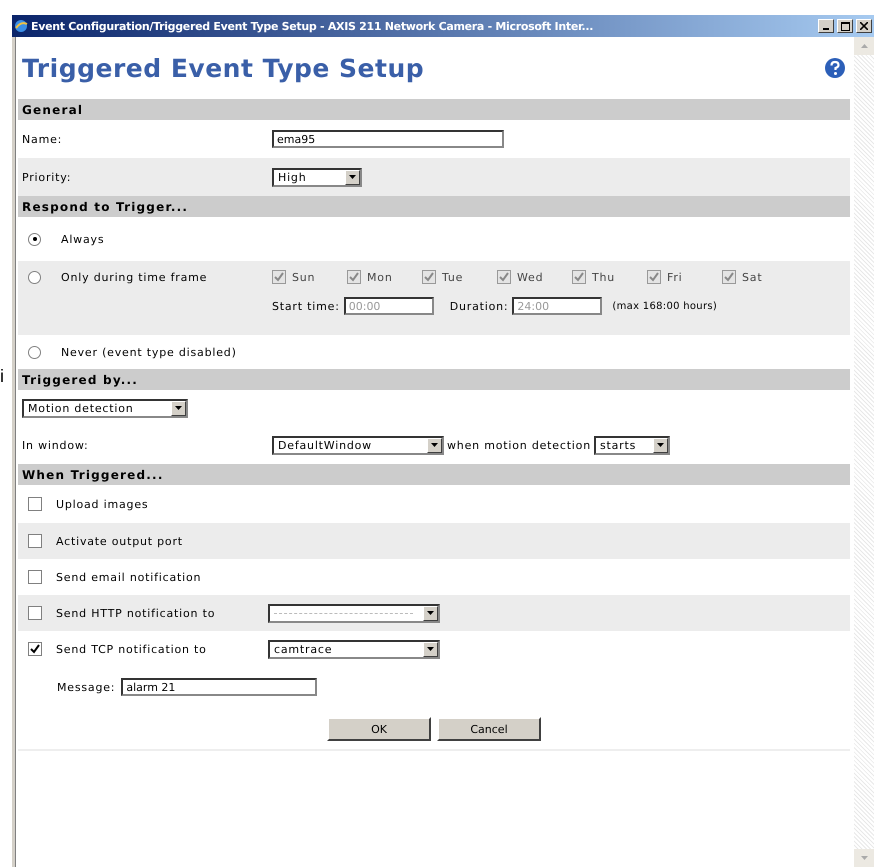 Image resolution: width=874 pixels, height=867 pixels. What do you see at coordinates (354, 613) in the screenshot?
I see `target-dropdown` at bounding box center [354, 613].